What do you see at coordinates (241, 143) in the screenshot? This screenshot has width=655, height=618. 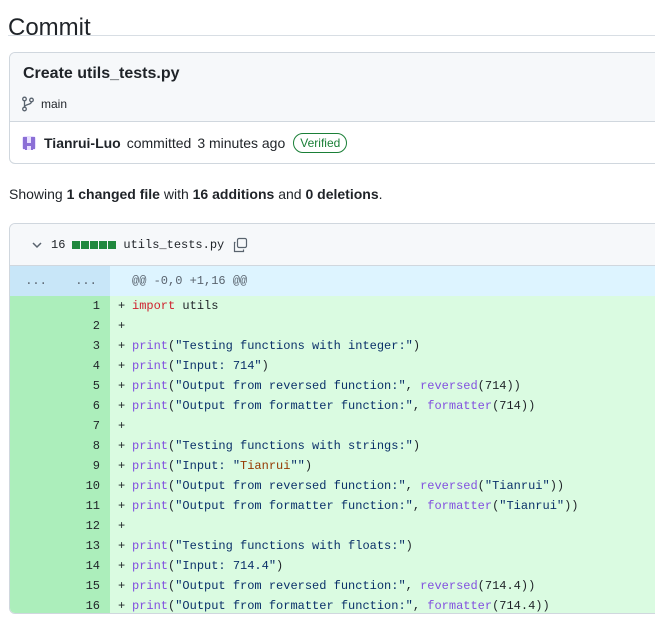 I see `commit-time: 3 minutes ago` at bounding box center [241, 143].